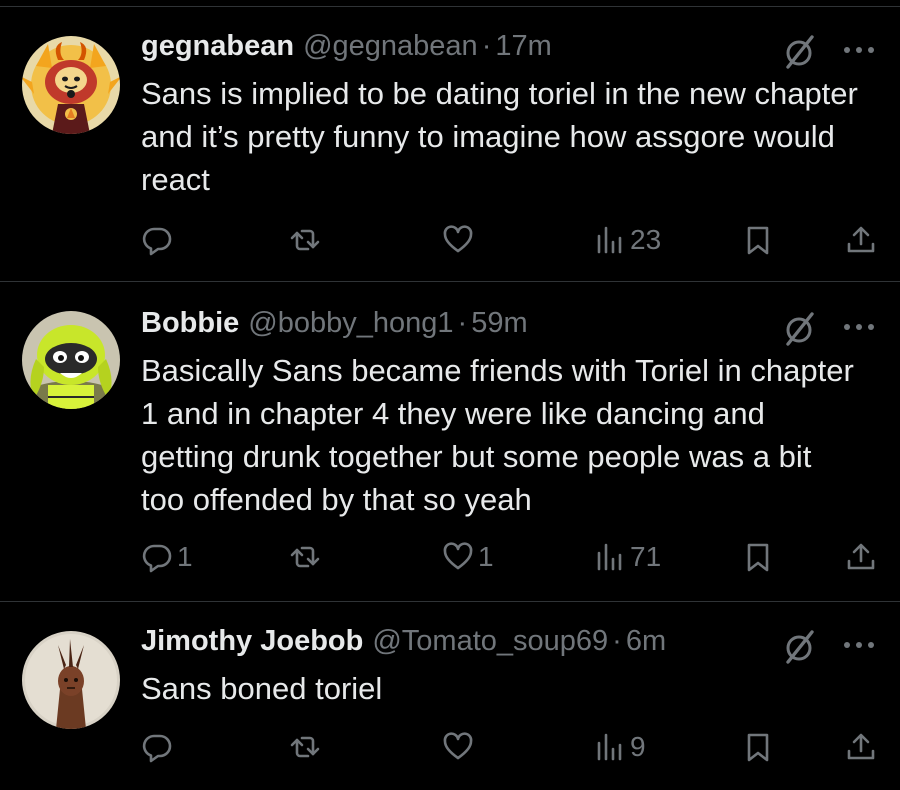 The height and width of the screenshot is (790, 900). I want to click on views-button: 71, so click(627, 557).